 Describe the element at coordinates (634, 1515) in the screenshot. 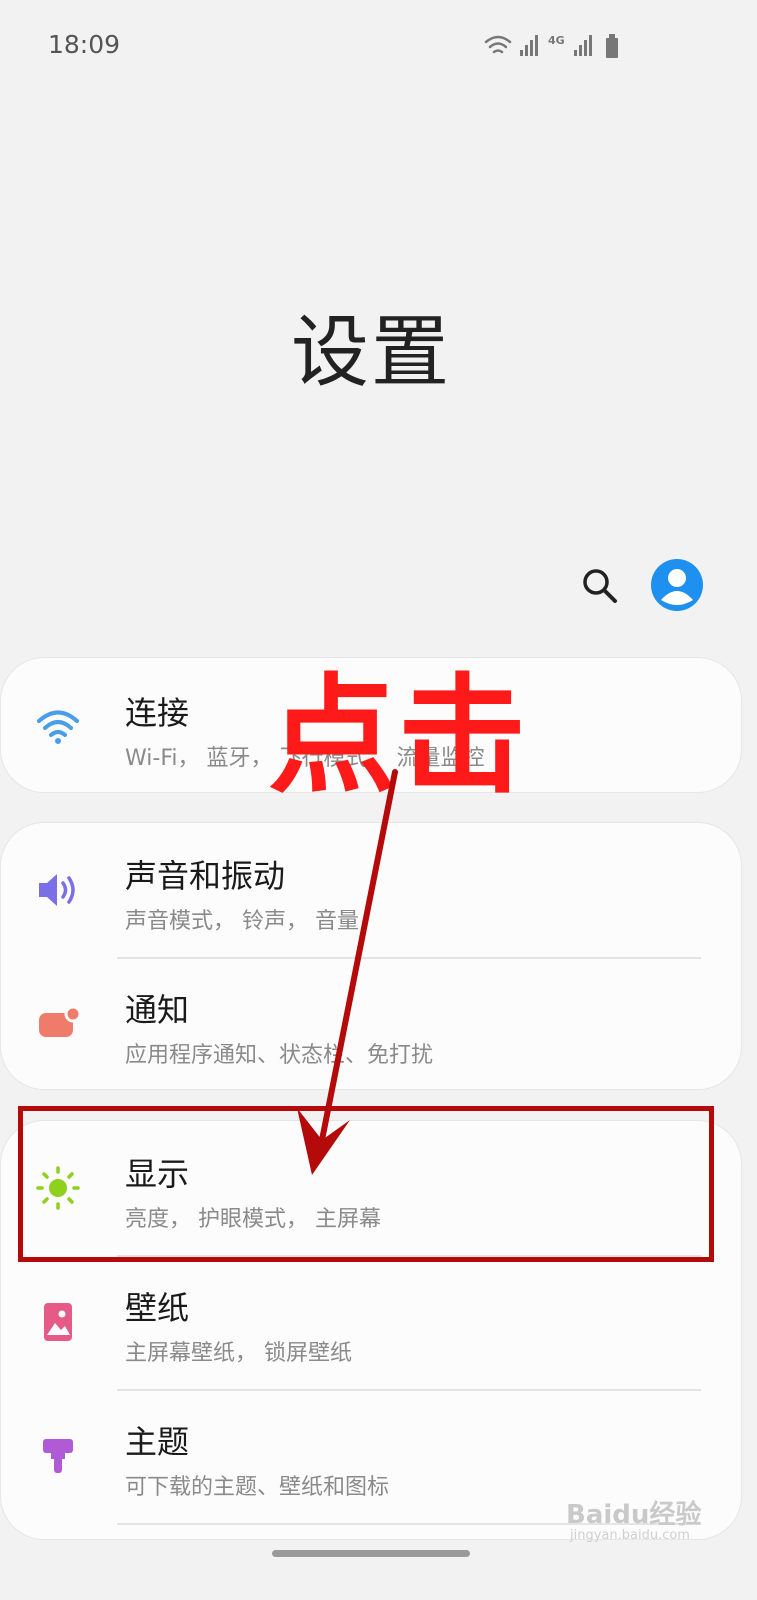

I see `watermark: Baidu经验` at that location.